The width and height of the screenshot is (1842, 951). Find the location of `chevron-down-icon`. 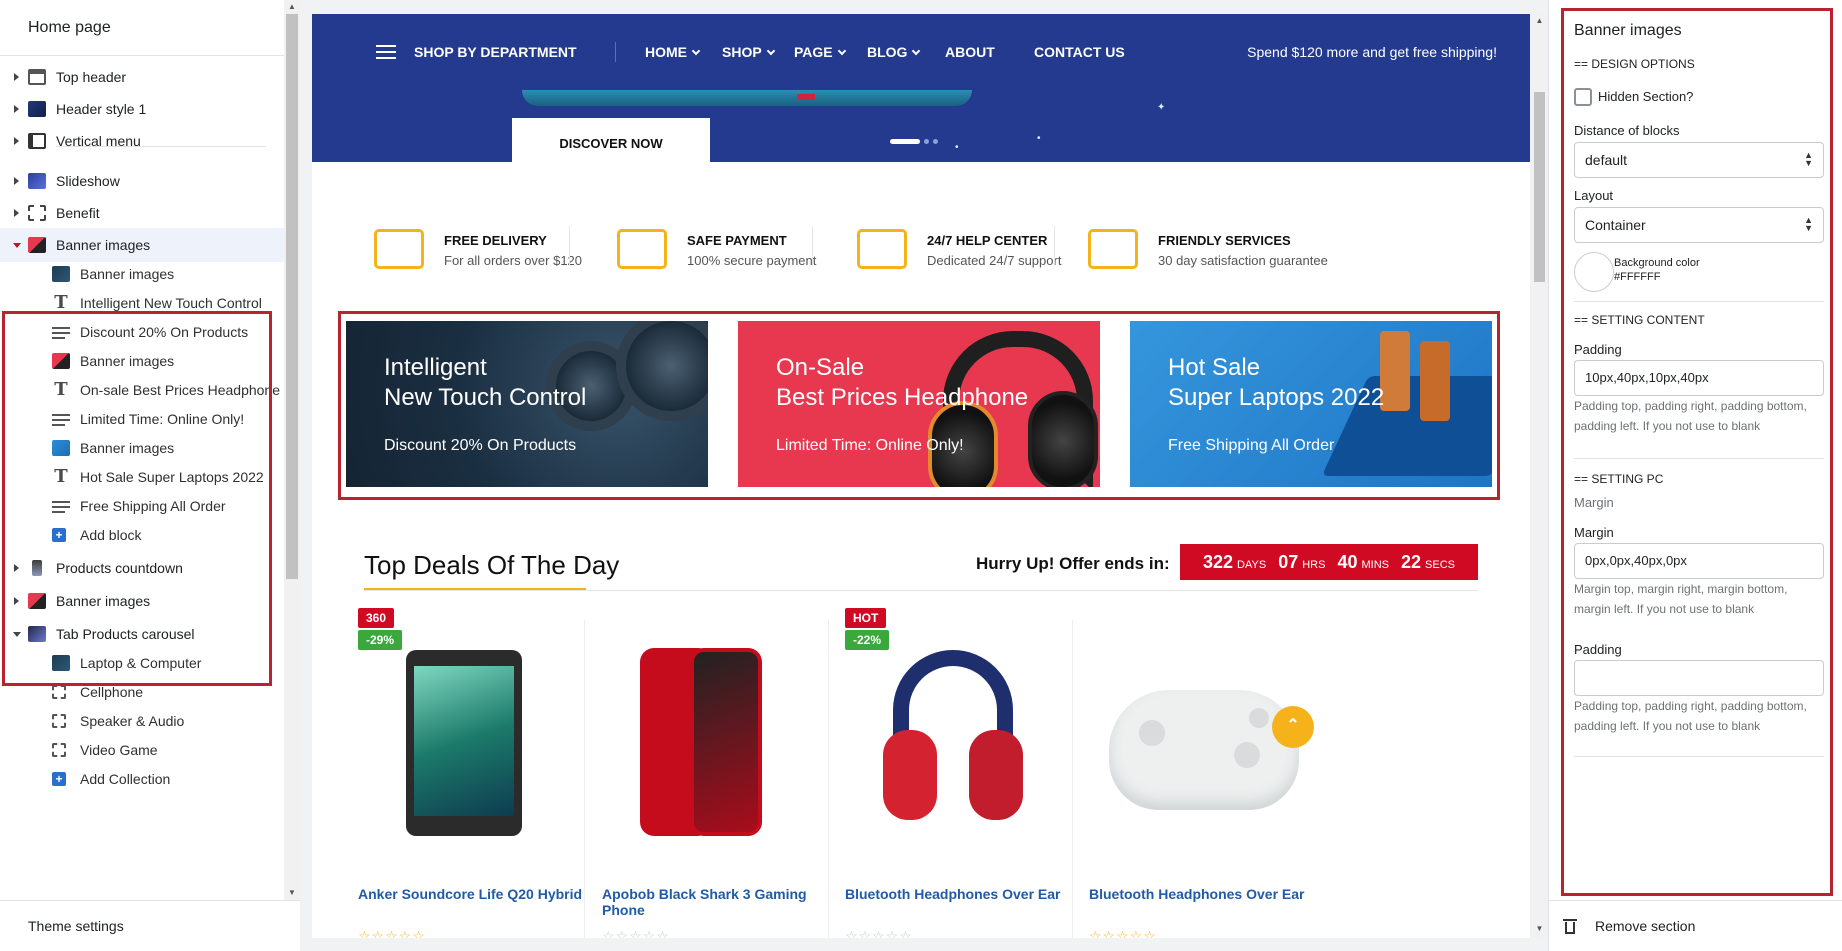

chevron-down-icon is located at coordinates (770, 51).